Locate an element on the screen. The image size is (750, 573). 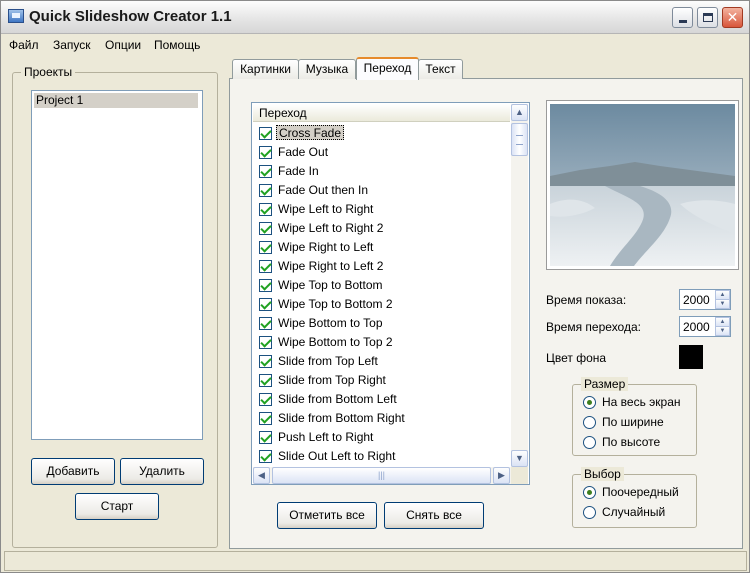
vertical-scroll-thumb is located at coordinates (519, 139).